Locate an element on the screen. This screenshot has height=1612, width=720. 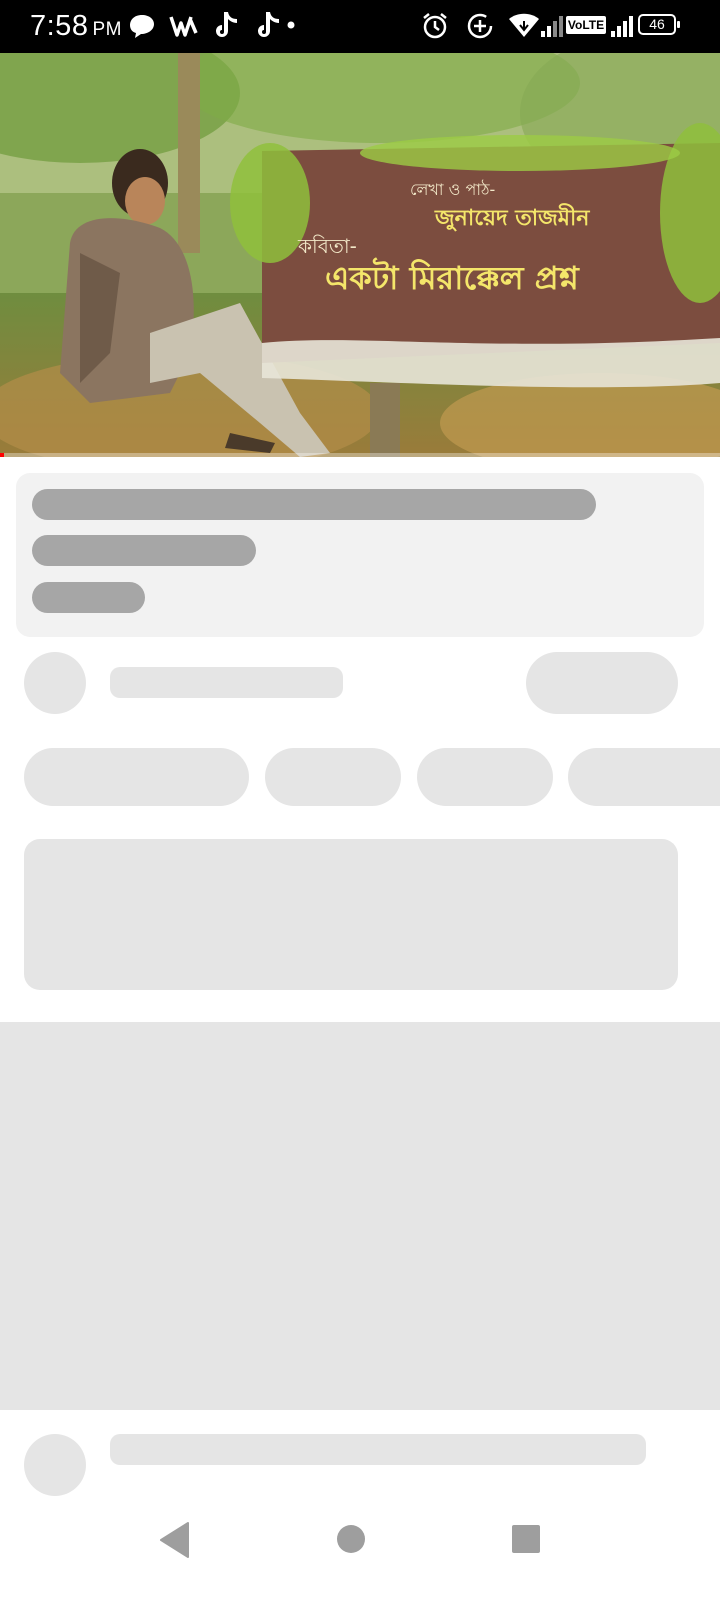
wifi-icon is located at coordinates (524, 25).